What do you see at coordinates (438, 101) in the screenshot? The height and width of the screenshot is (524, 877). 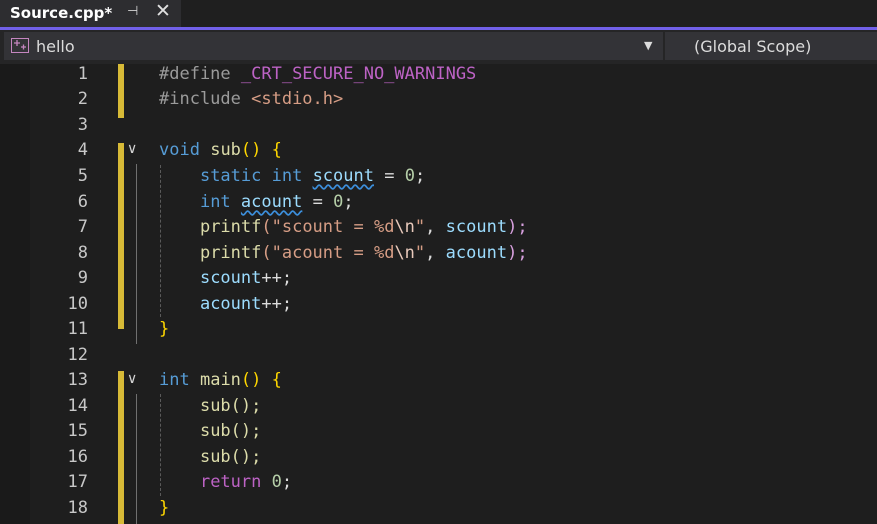 I see `code-line: 2 #include <stdio.h>` at bounding box center [438, 101].